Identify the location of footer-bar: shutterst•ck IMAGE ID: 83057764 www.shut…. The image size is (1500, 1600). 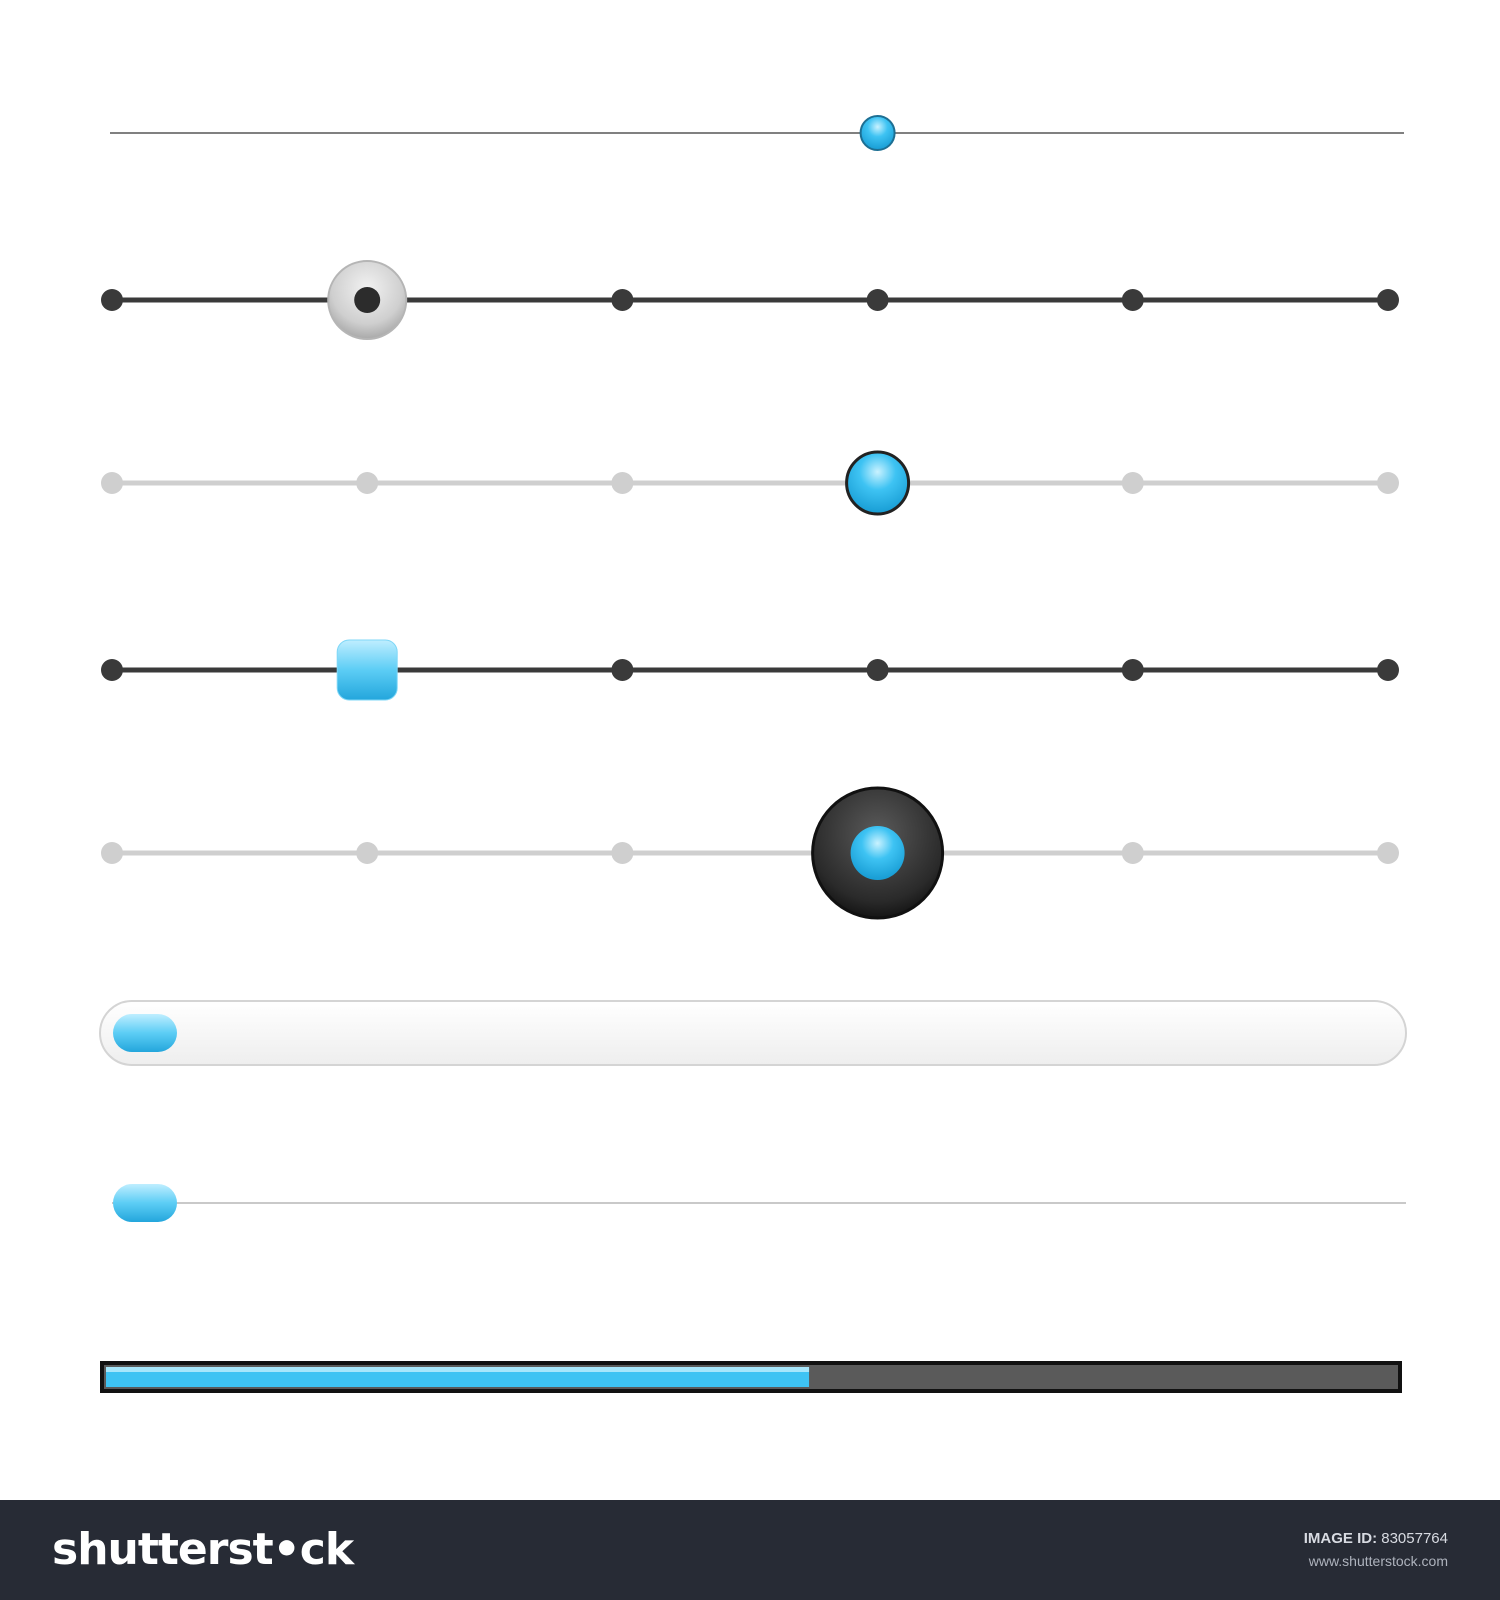
(750, 1550).